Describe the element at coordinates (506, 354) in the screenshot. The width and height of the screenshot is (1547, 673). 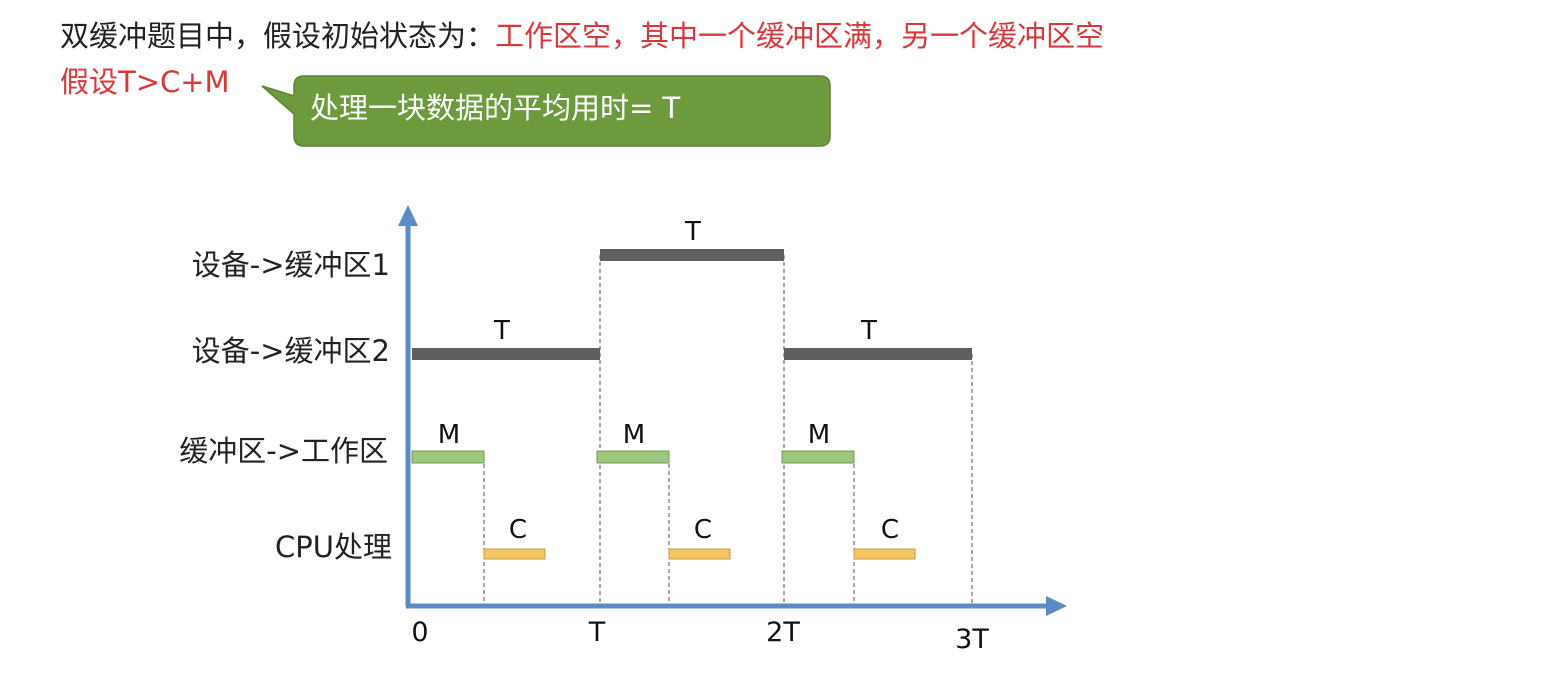
I see `bar-dev-buf2-first` at that location.